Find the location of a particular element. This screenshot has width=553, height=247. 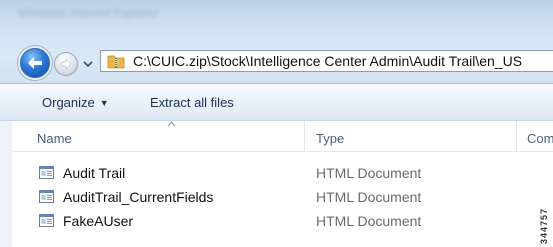

sort-ascending-icon is located at coordinates (171, 124).